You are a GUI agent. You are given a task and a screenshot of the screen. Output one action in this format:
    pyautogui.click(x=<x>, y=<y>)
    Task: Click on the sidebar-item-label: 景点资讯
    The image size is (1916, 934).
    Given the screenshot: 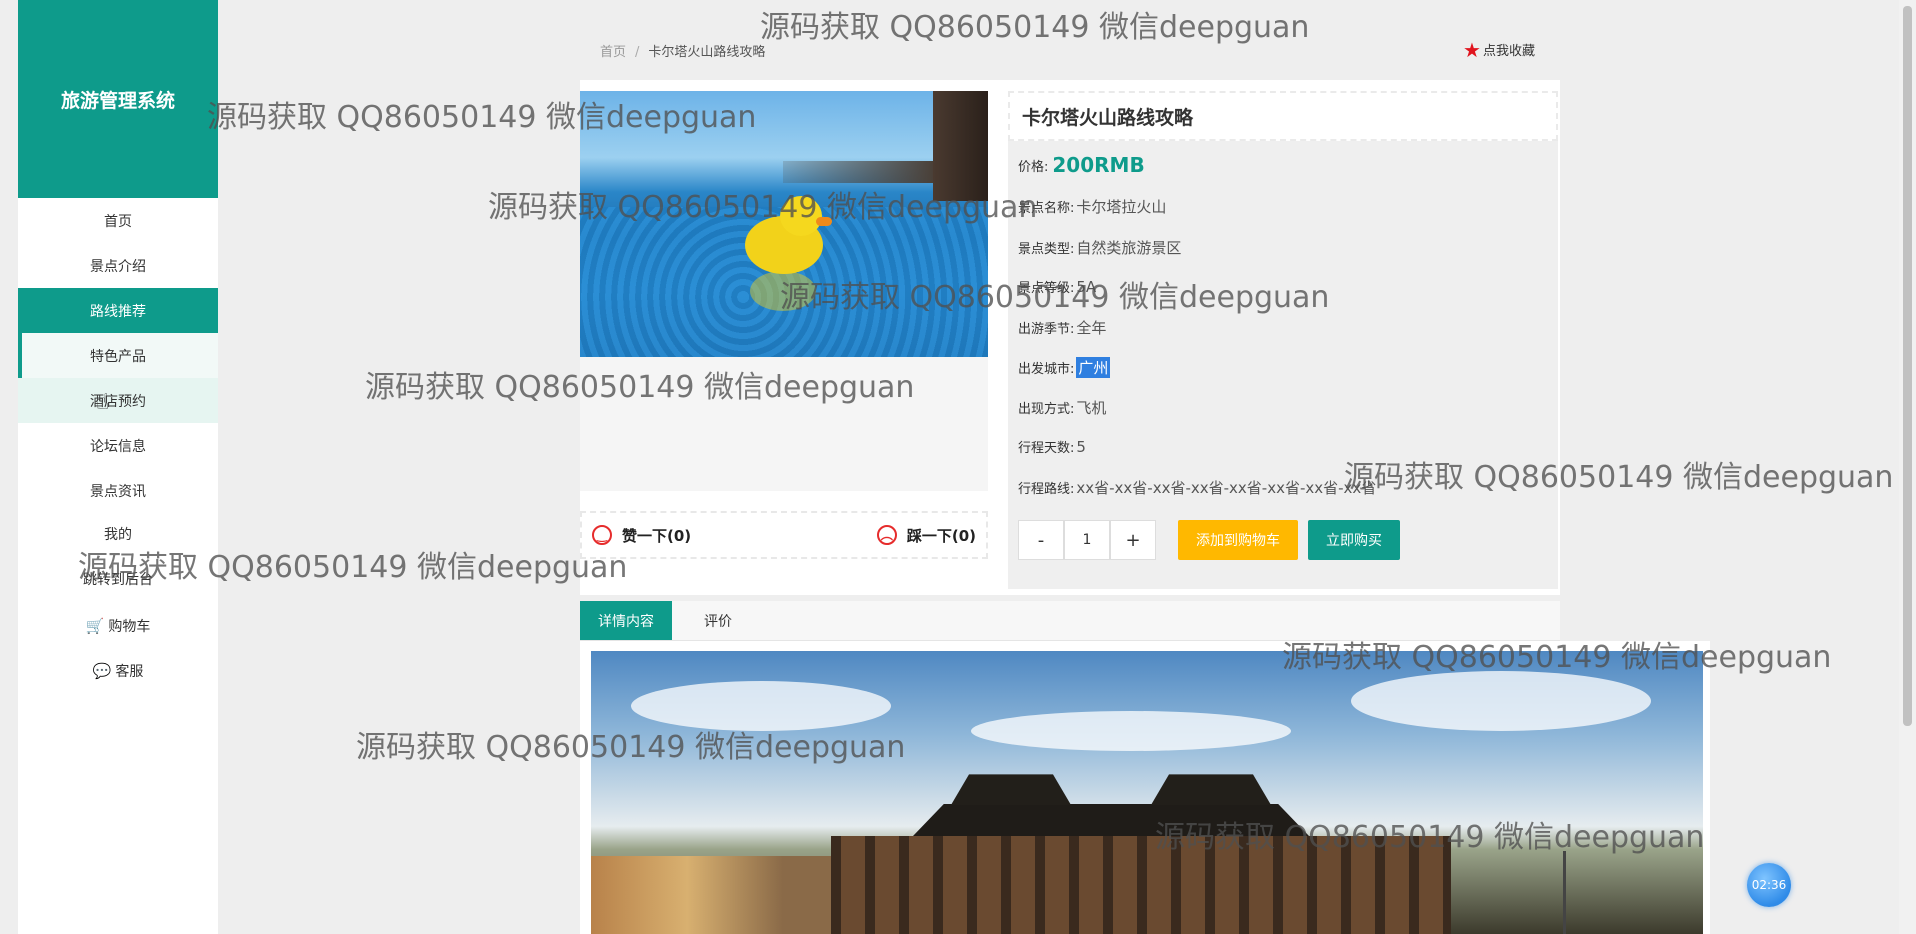 What is the action you would take?
    pyautogui.click(x=118, y=491)
    